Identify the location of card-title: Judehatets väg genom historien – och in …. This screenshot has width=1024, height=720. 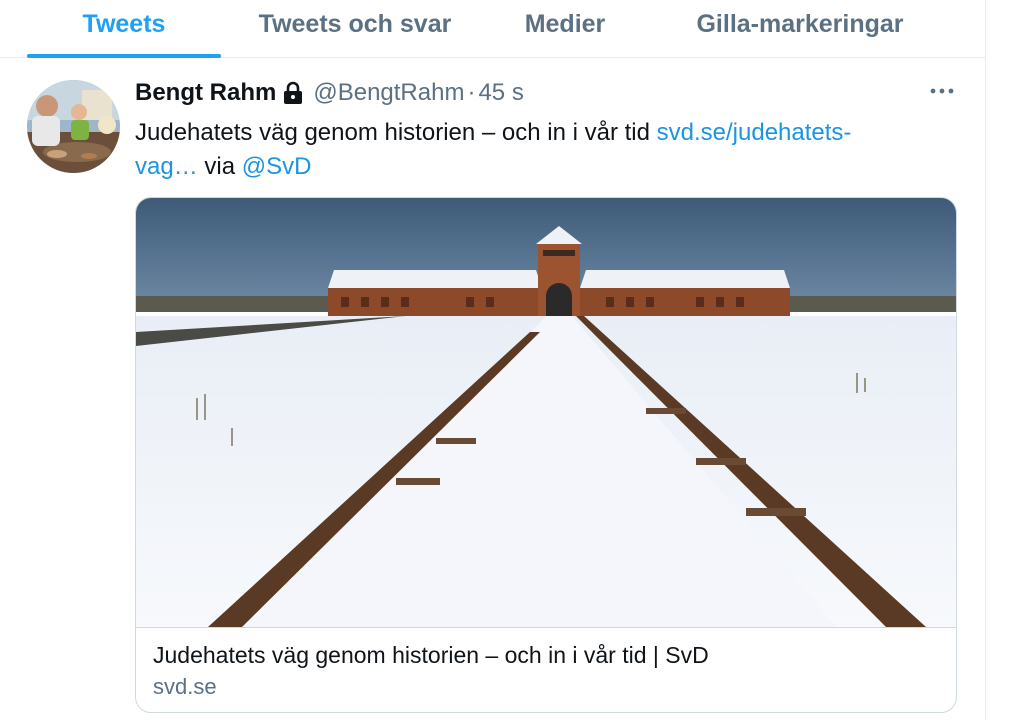
(431, 655).